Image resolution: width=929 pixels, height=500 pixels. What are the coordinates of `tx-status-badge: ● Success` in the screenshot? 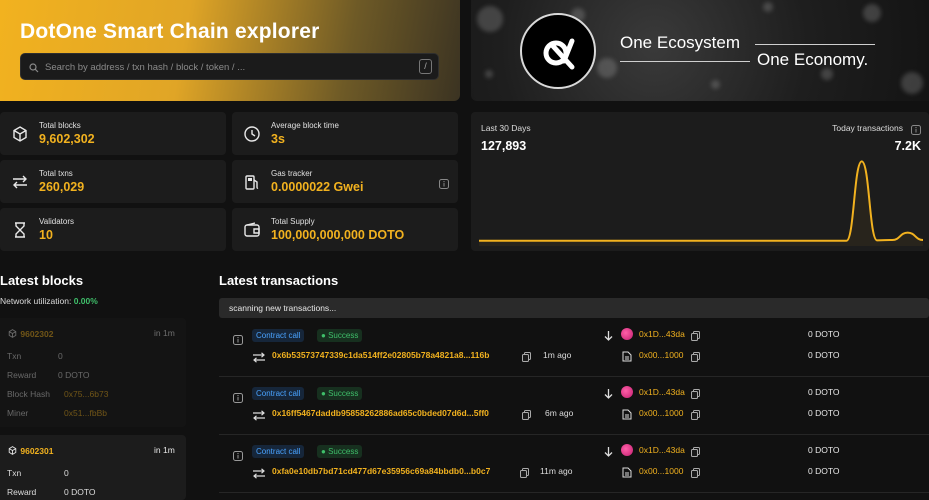 It's located at (340, 451).